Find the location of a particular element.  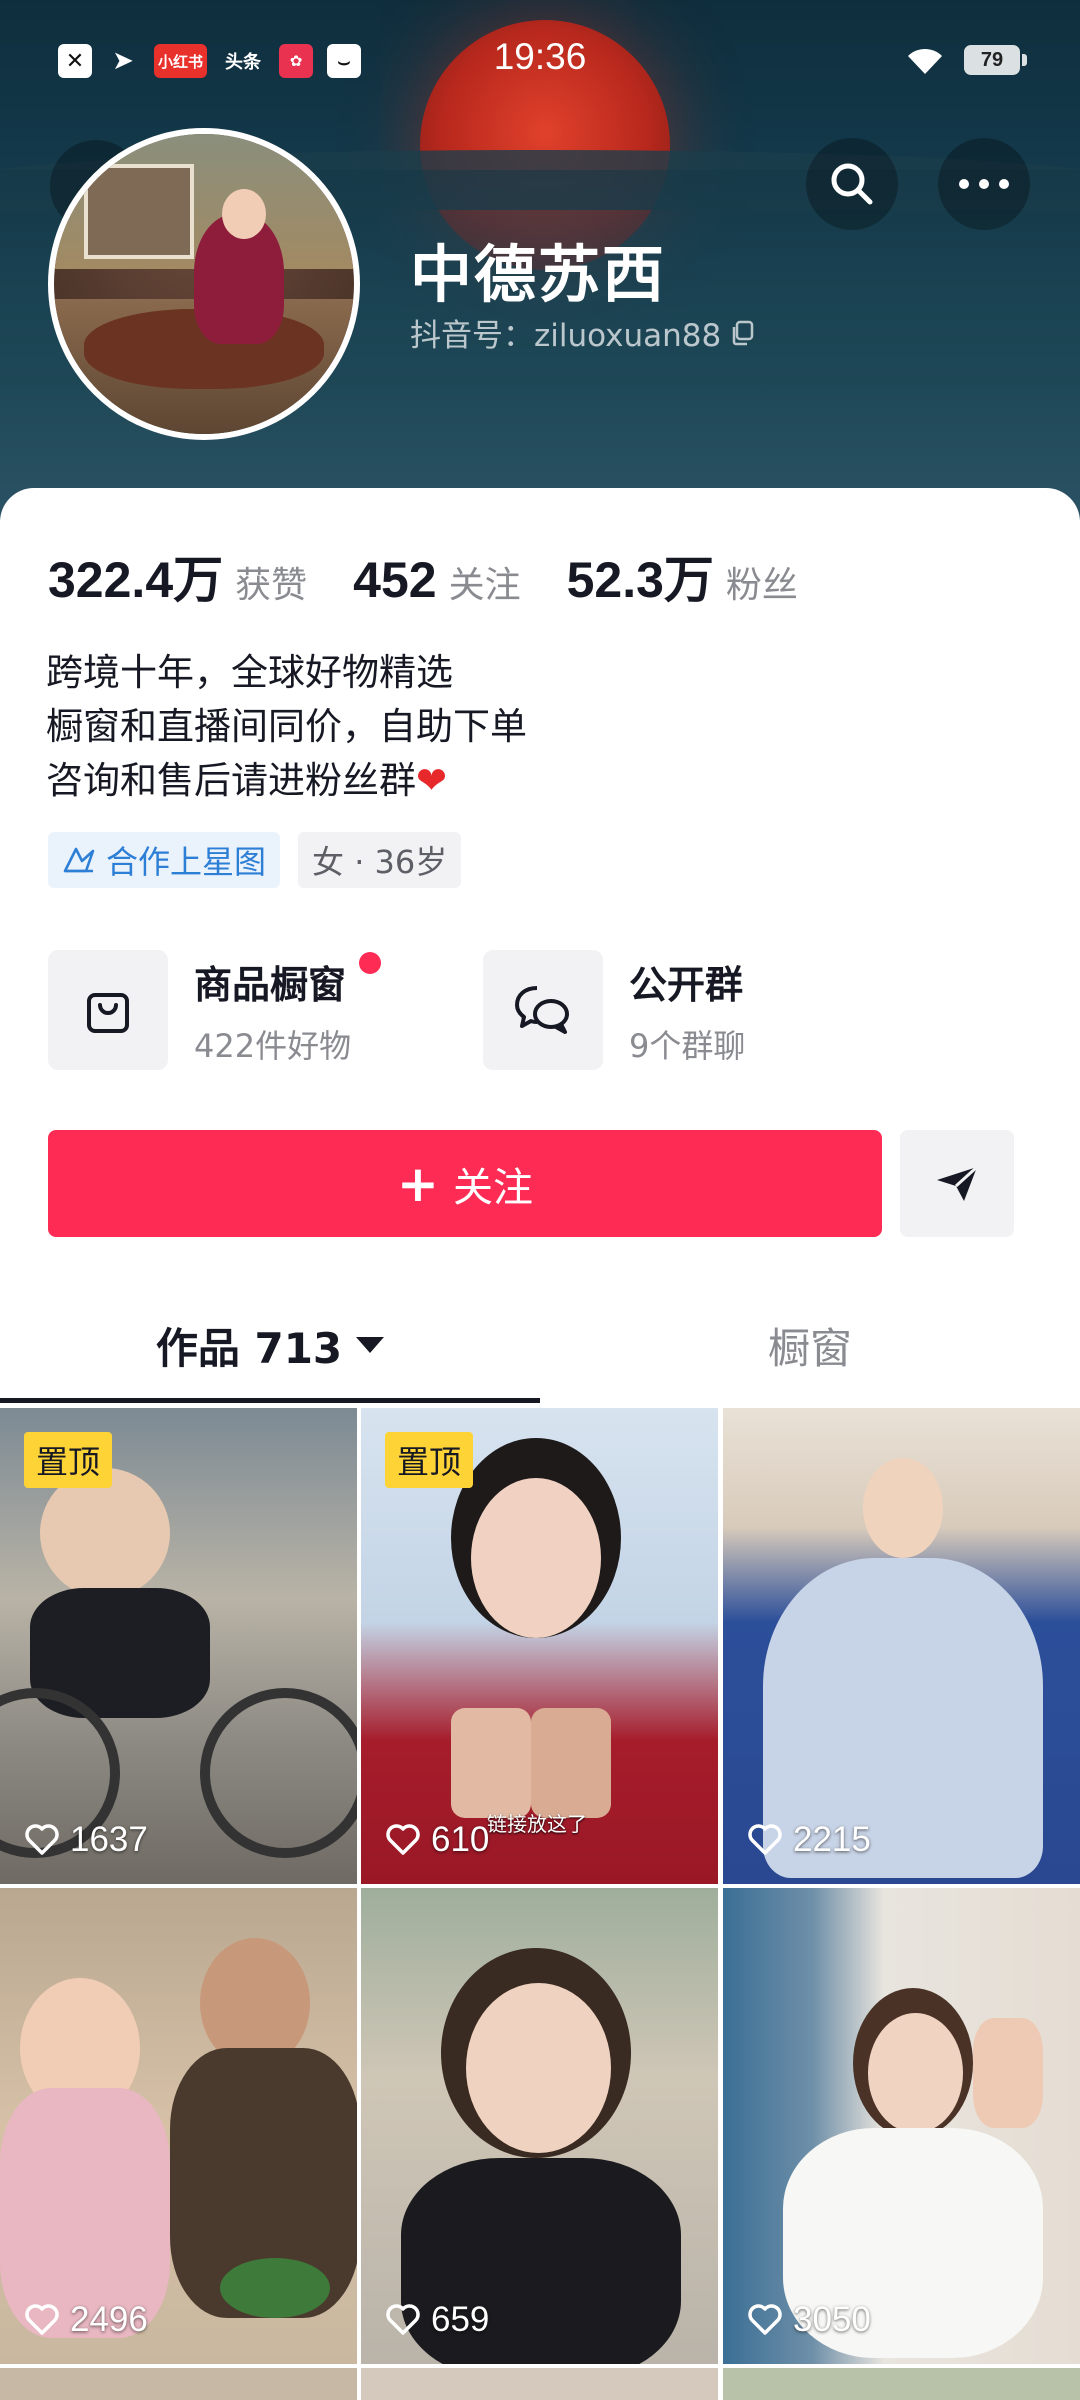

group-icon-box is located at coordinates (543, 1010).